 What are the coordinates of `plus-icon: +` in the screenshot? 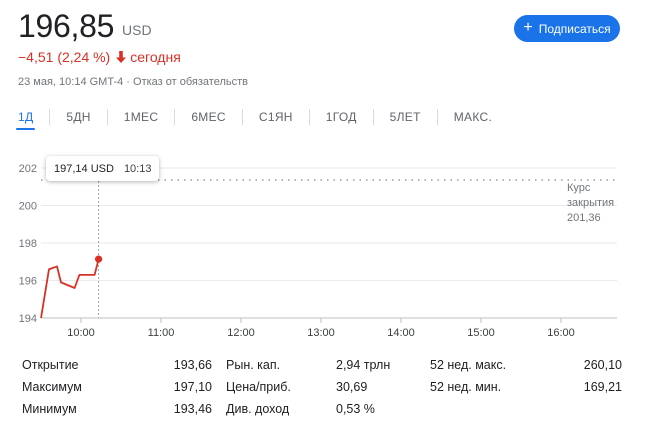 It's located at (528, 27).